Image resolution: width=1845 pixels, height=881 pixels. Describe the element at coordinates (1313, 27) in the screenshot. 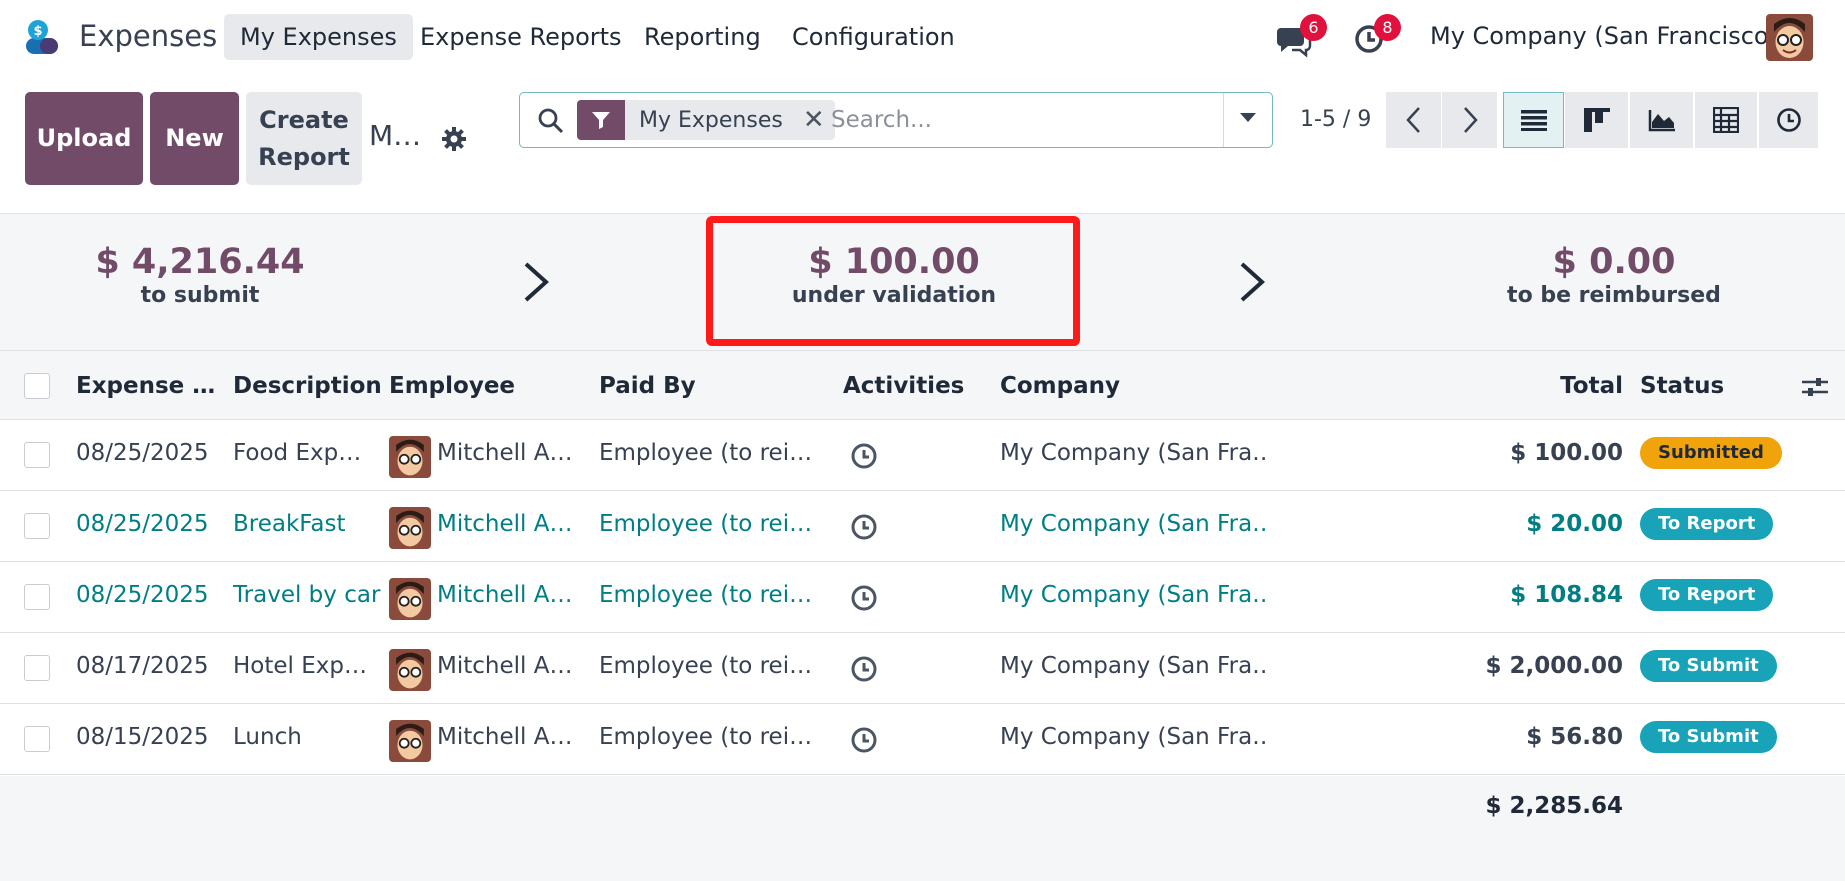

I see `messages-badge: 6` at that location.